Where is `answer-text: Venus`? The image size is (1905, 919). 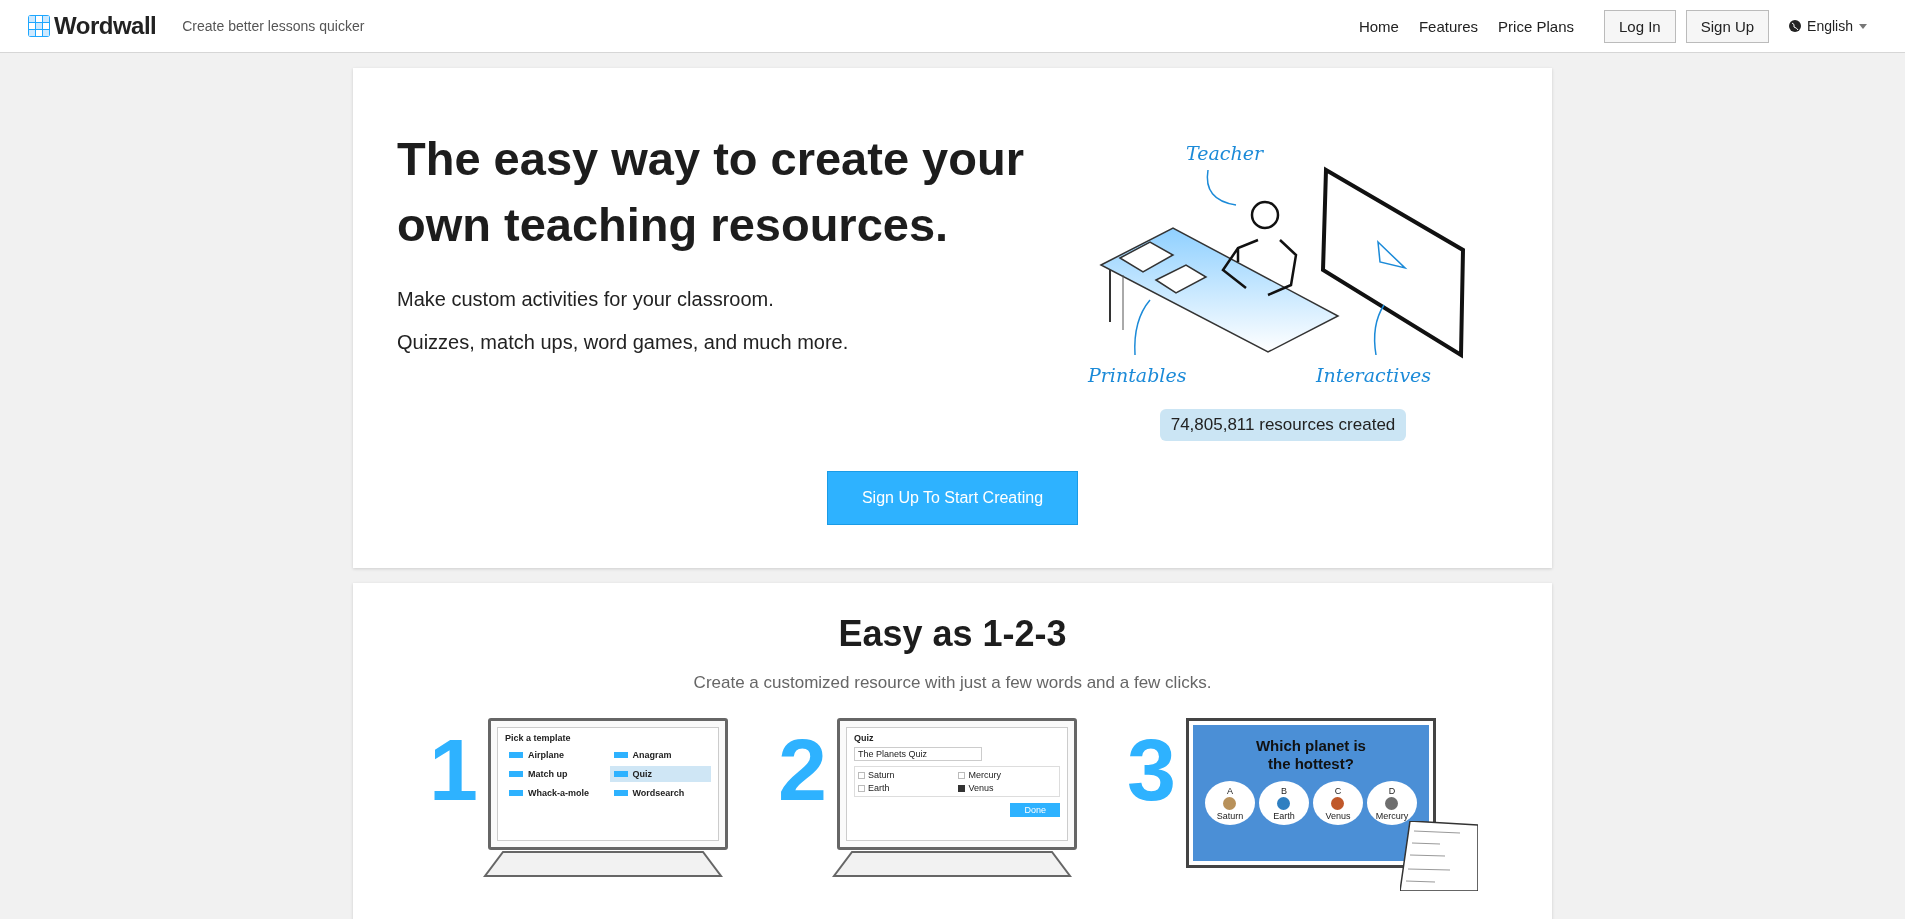
answer-text: Venus is located at coordinates (981, 788).